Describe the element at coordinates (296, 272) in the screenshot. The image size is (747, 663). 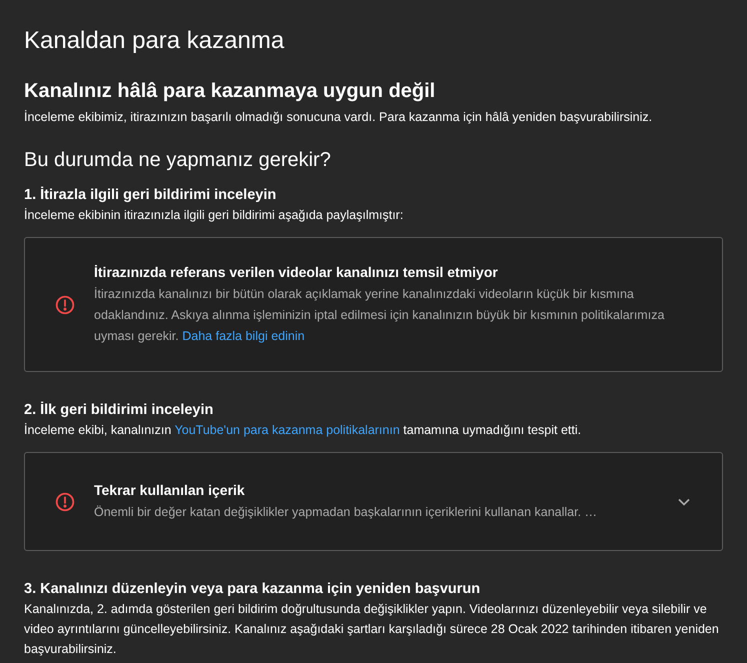
I see `card-title: İtirazınızda referans verilen videolar kanalınızı temsil etmiyor` at that location.